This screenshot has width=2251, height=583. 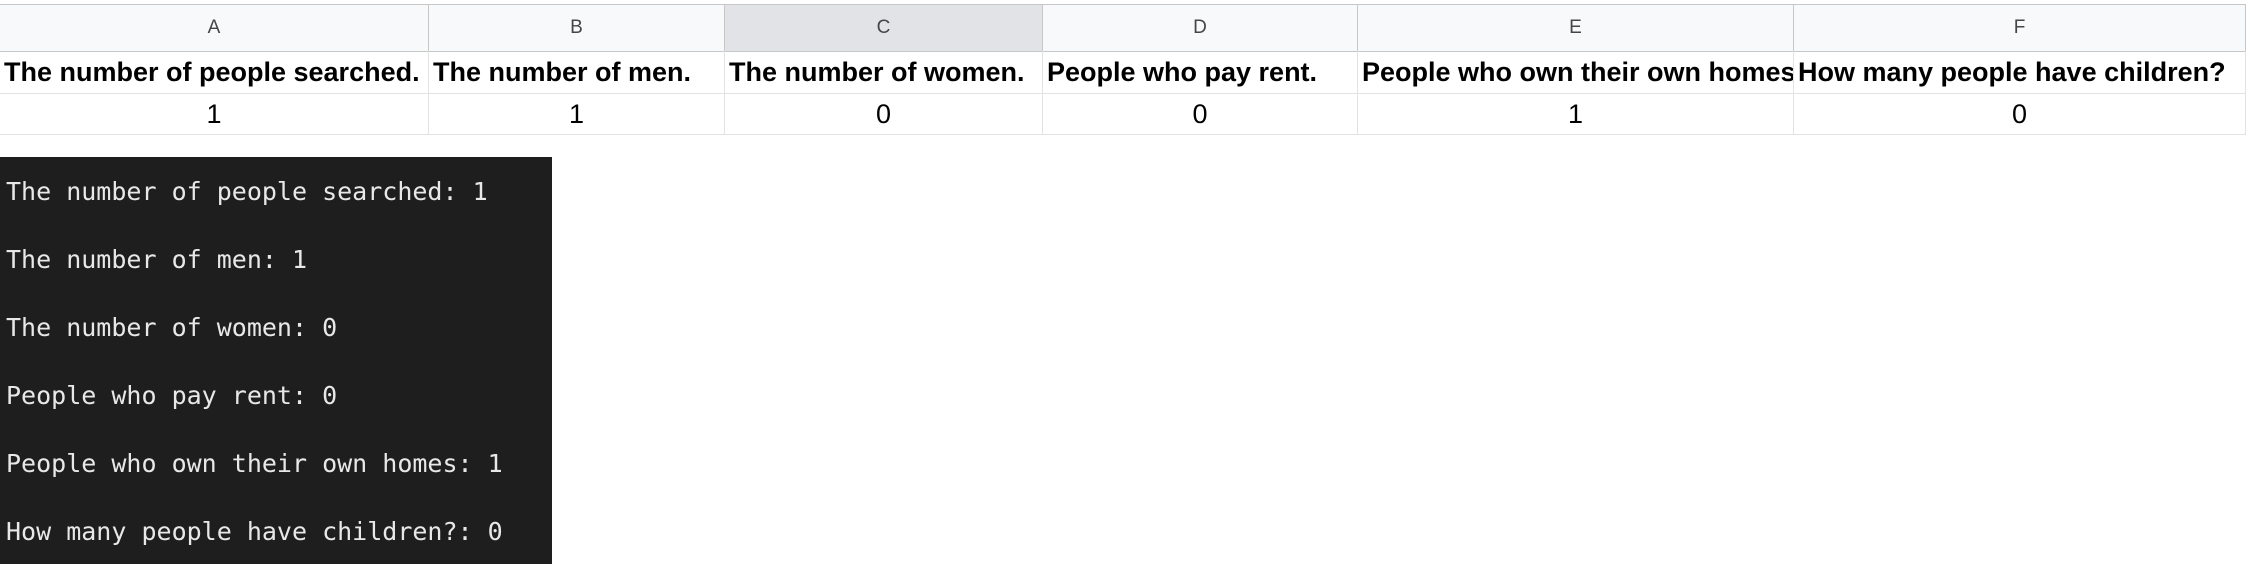 I want to click on cell-e1: People who own their own homes, so click(x=1576, y=72).